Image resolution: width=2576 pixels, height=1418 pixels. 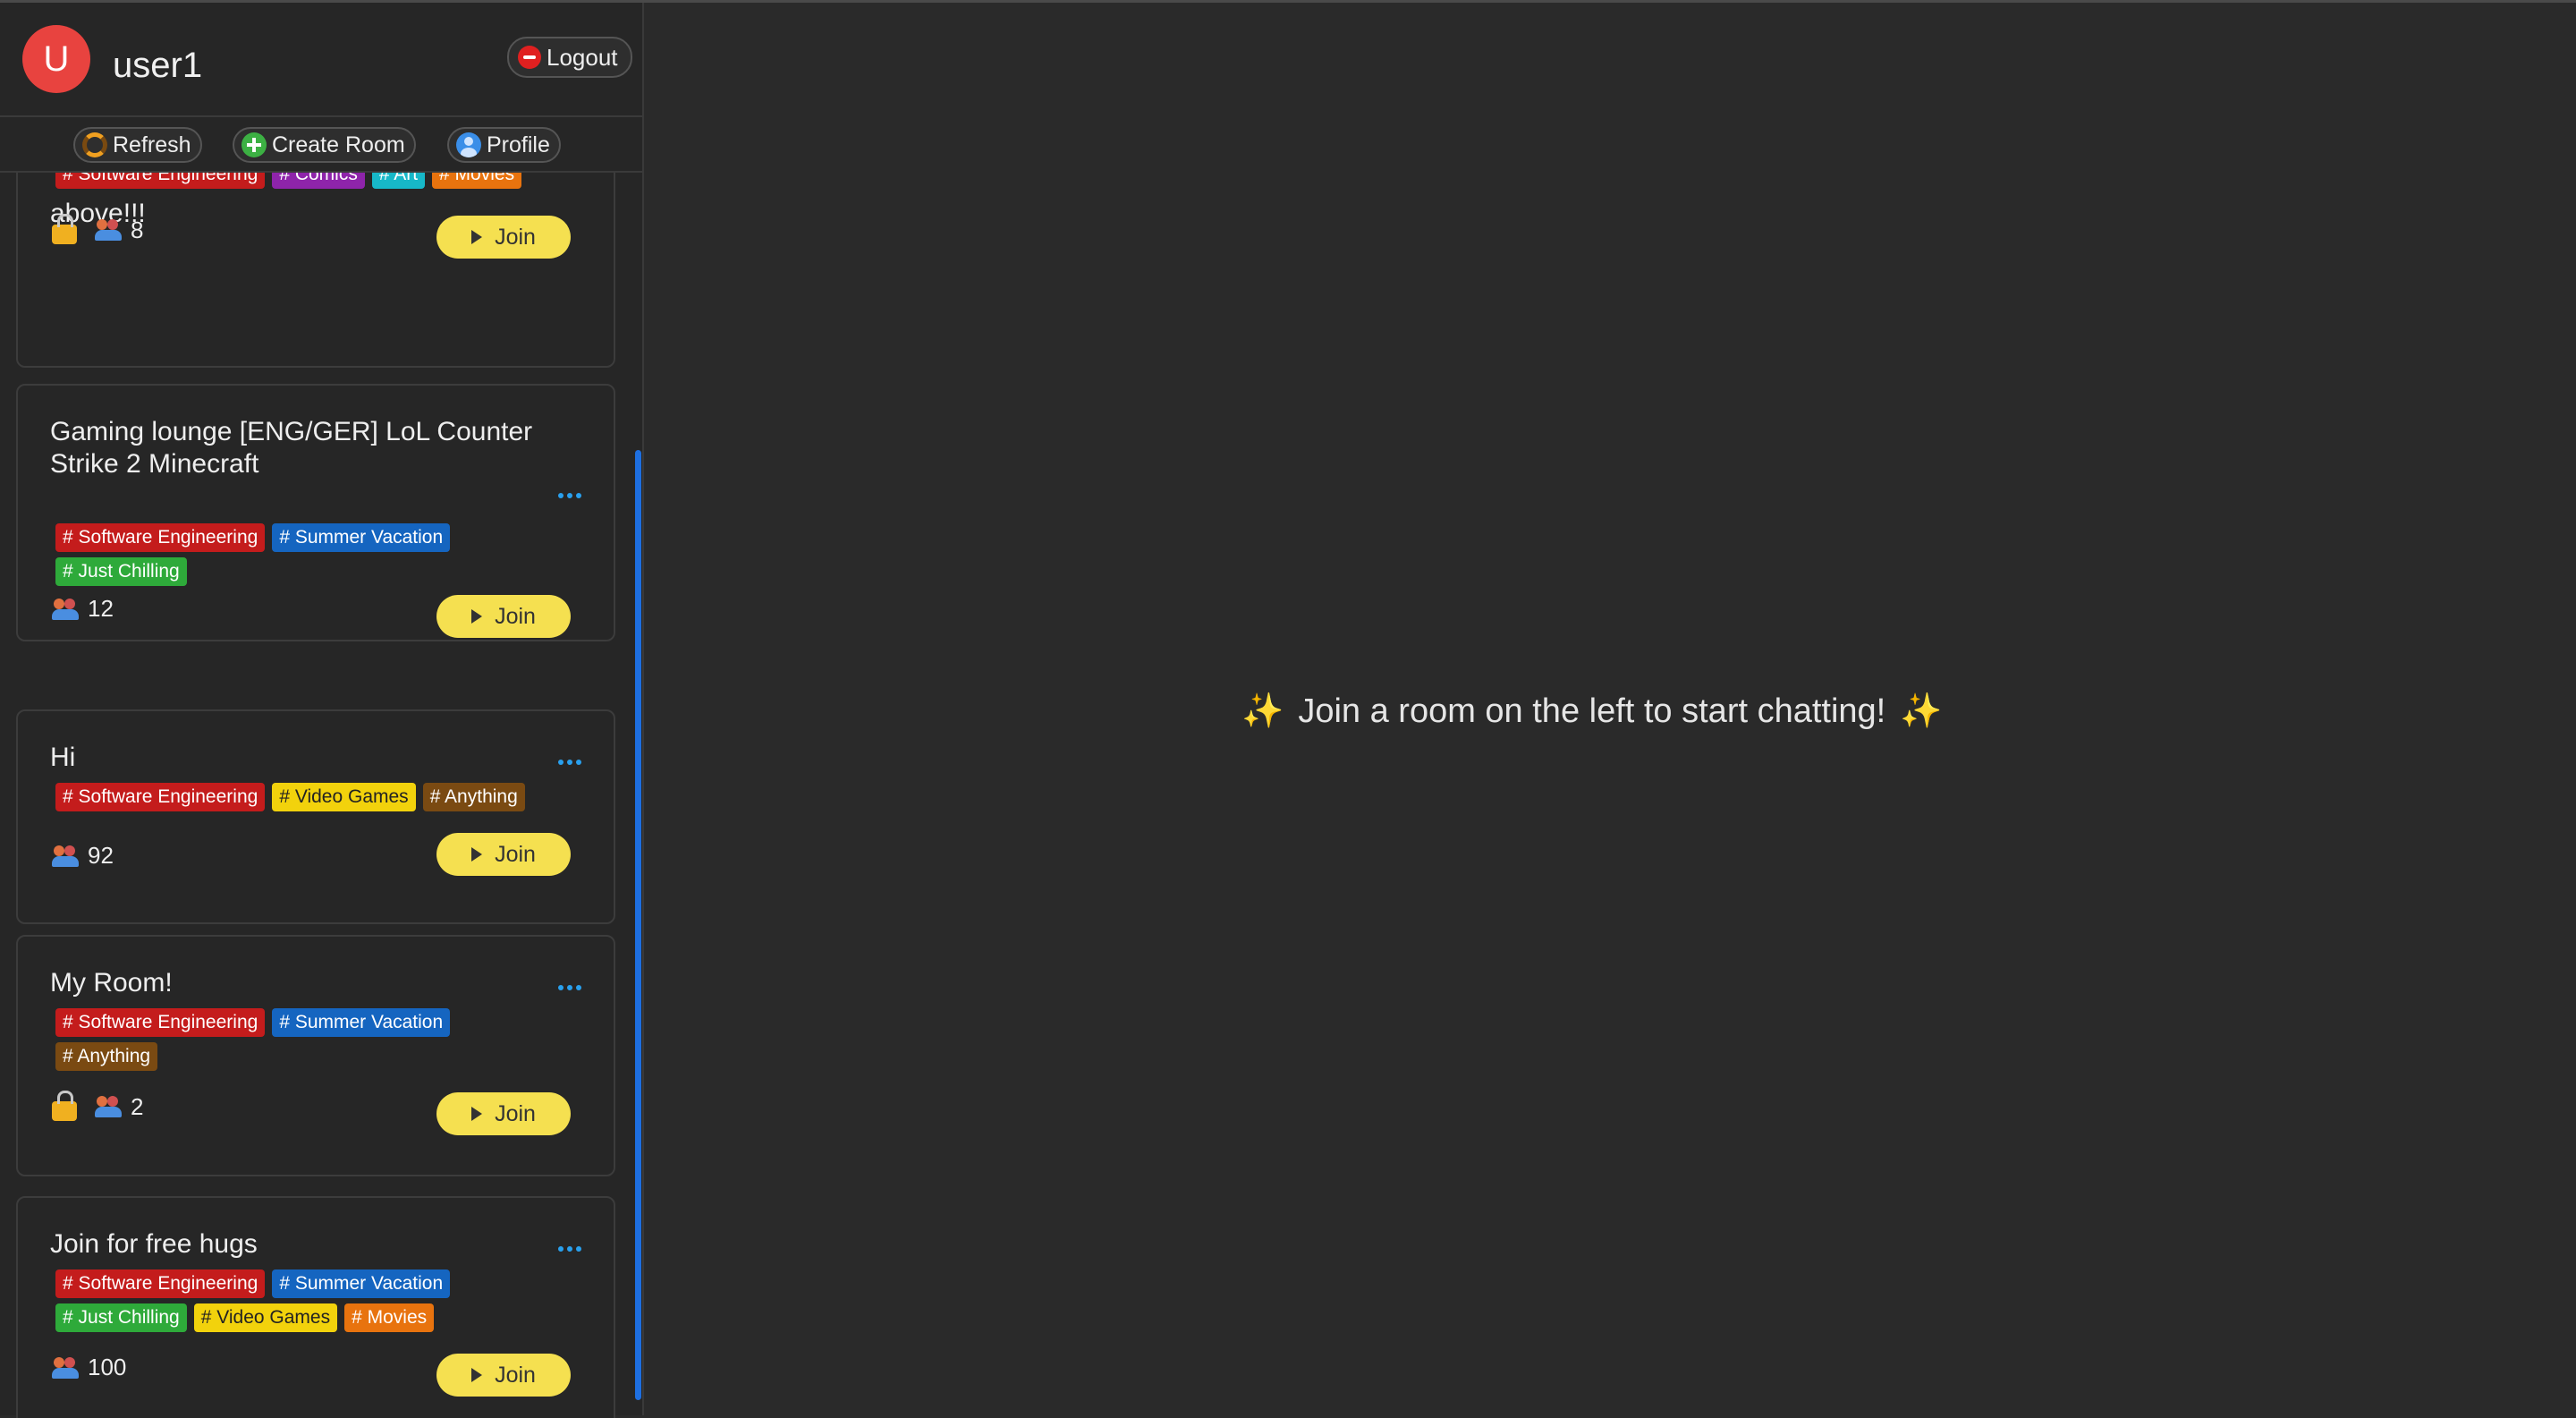 I want to click on room-meta: 12, so click(x=83, y=609).